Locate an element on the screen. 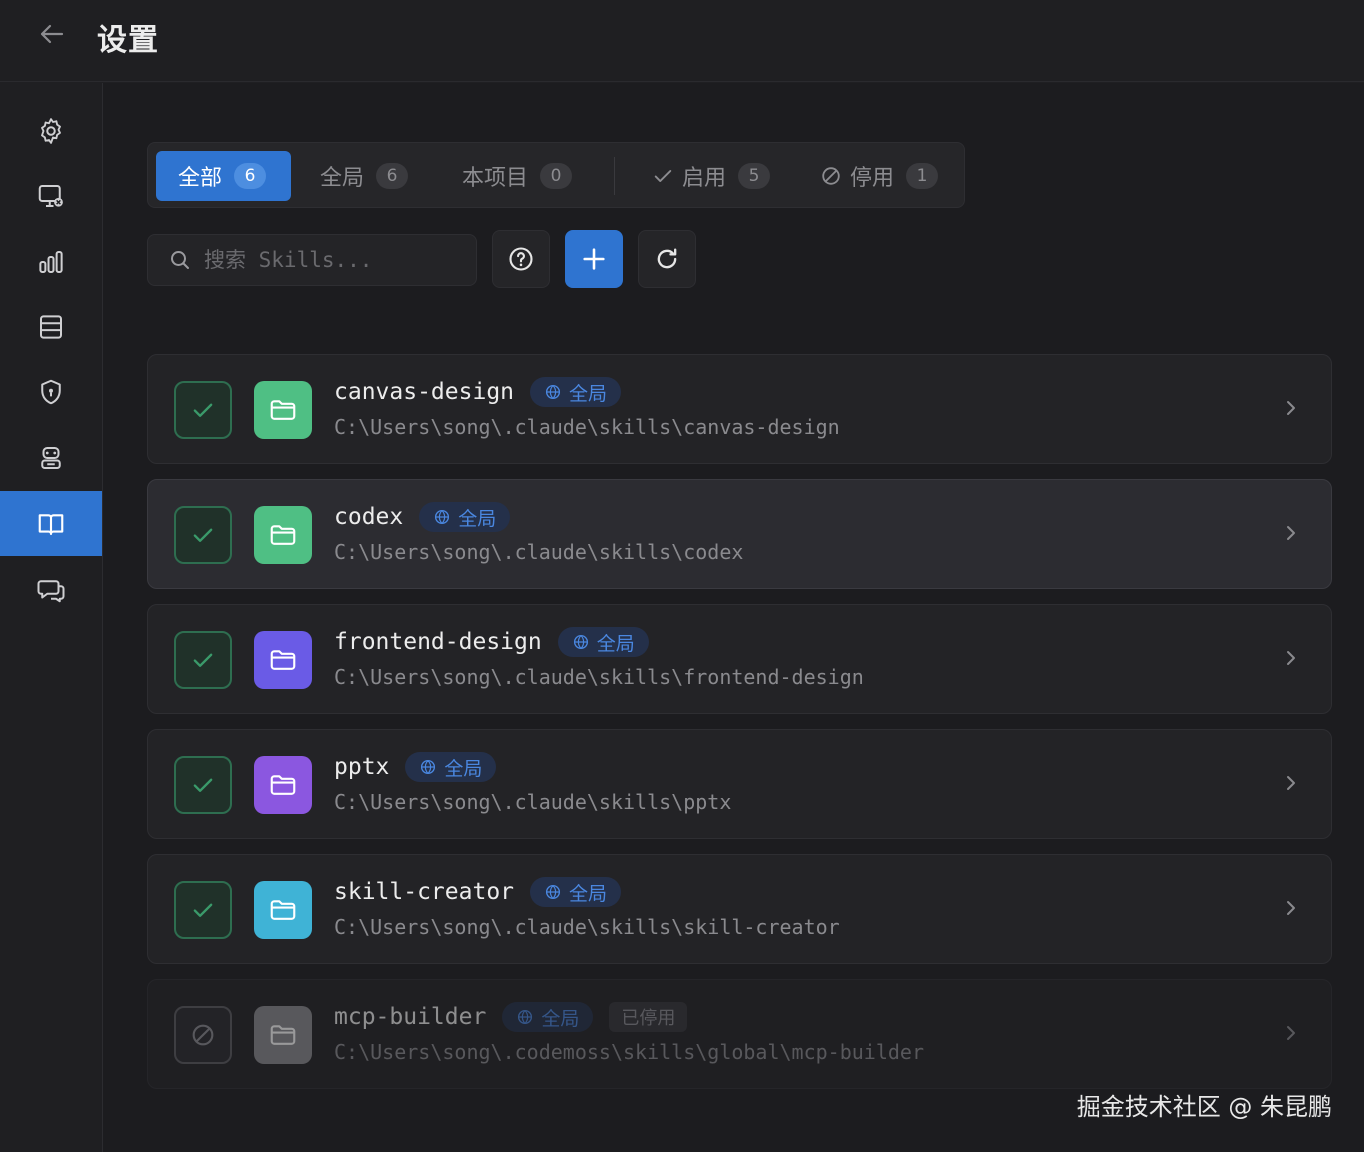 The image size is (1364, 1152). skill-name: frontend-design is located at coordinates (438, 642).